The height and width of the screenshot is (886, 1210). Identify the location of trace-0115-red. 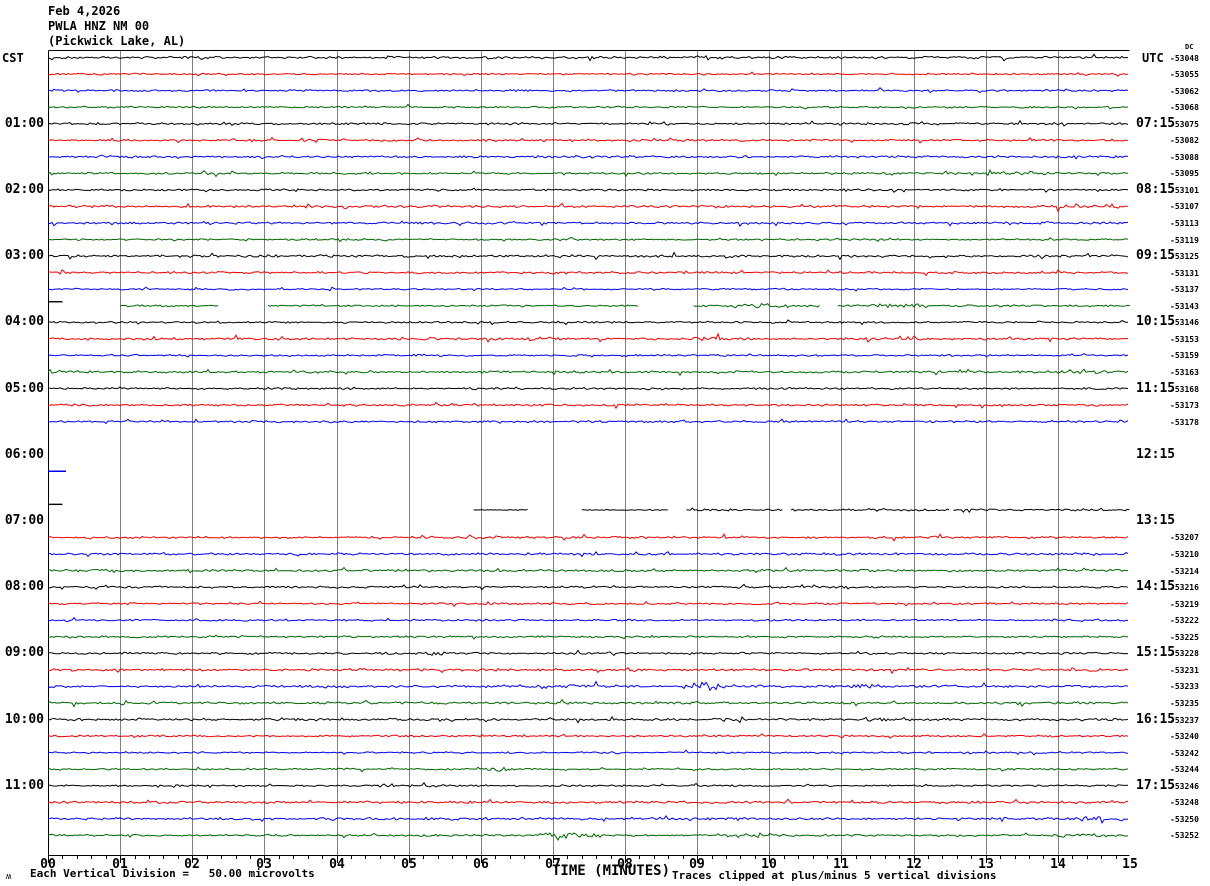
(588, 140).